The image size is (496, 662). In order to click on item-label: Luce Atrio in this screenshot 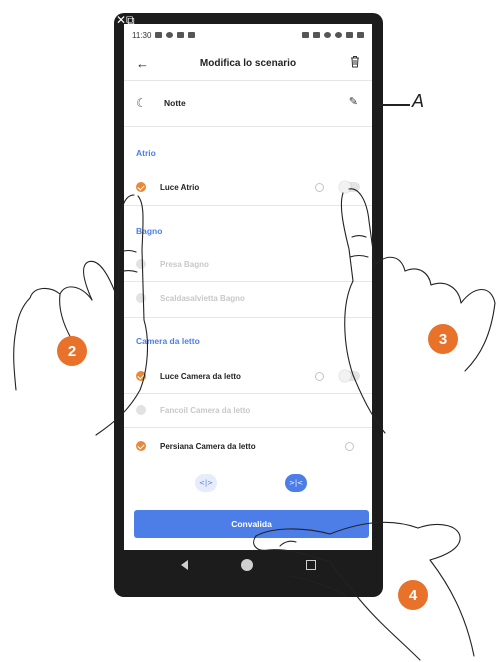, I will do `click(180, 187)`.